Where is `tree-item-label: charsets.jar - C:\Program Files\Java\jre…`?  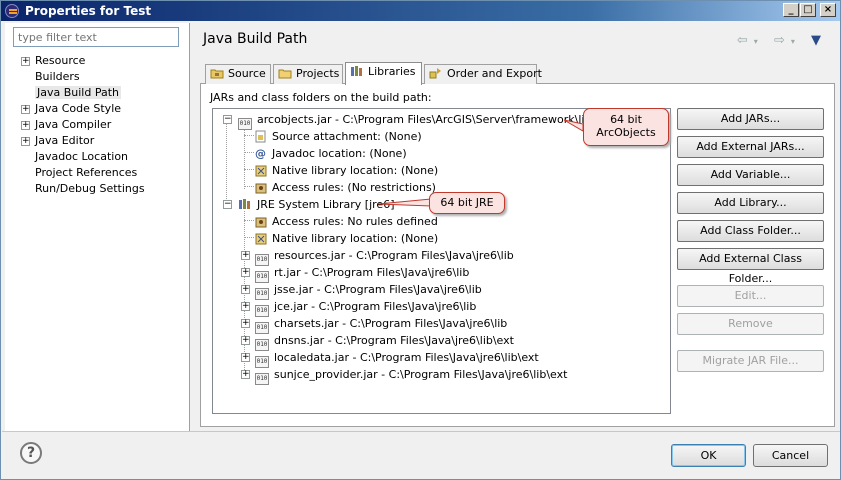 tree-item-label: charsets.jar - C:\Program Files\Java\jre… is located at coordinates (391, 323).